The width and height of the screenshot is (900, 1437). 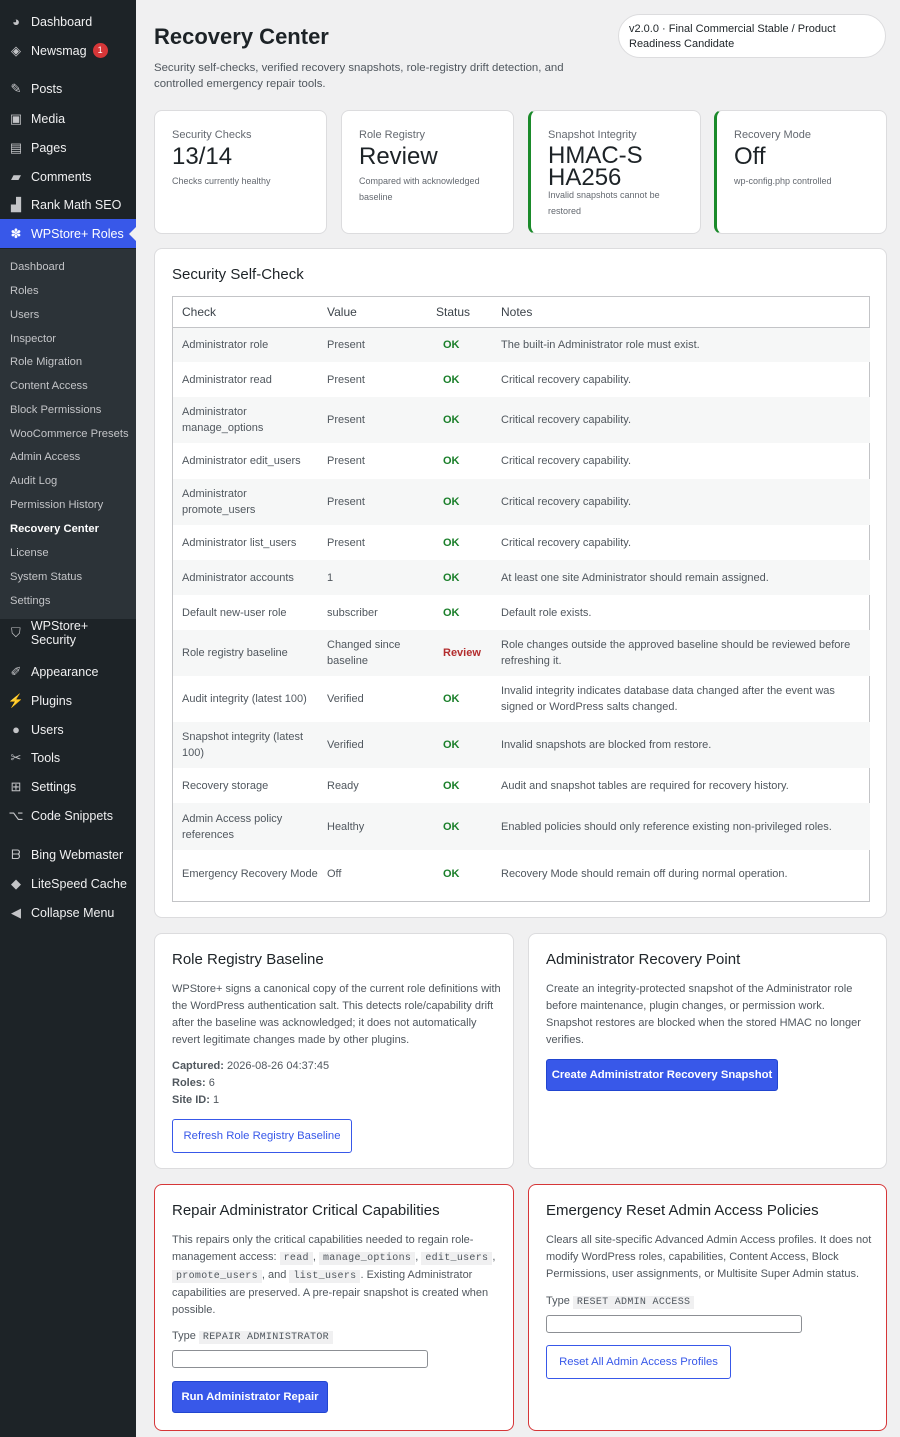 I want to click on submenu-audit-log: Audit Log, so click(x=33, y=481).